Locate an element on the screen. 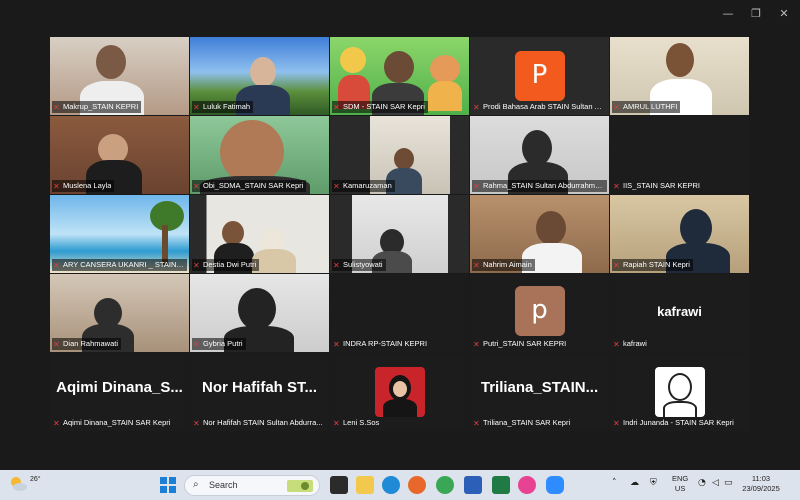 Image resolution: width=800 pixels, height=500 pixels. edge-icon is located at coordinates (391, 485).